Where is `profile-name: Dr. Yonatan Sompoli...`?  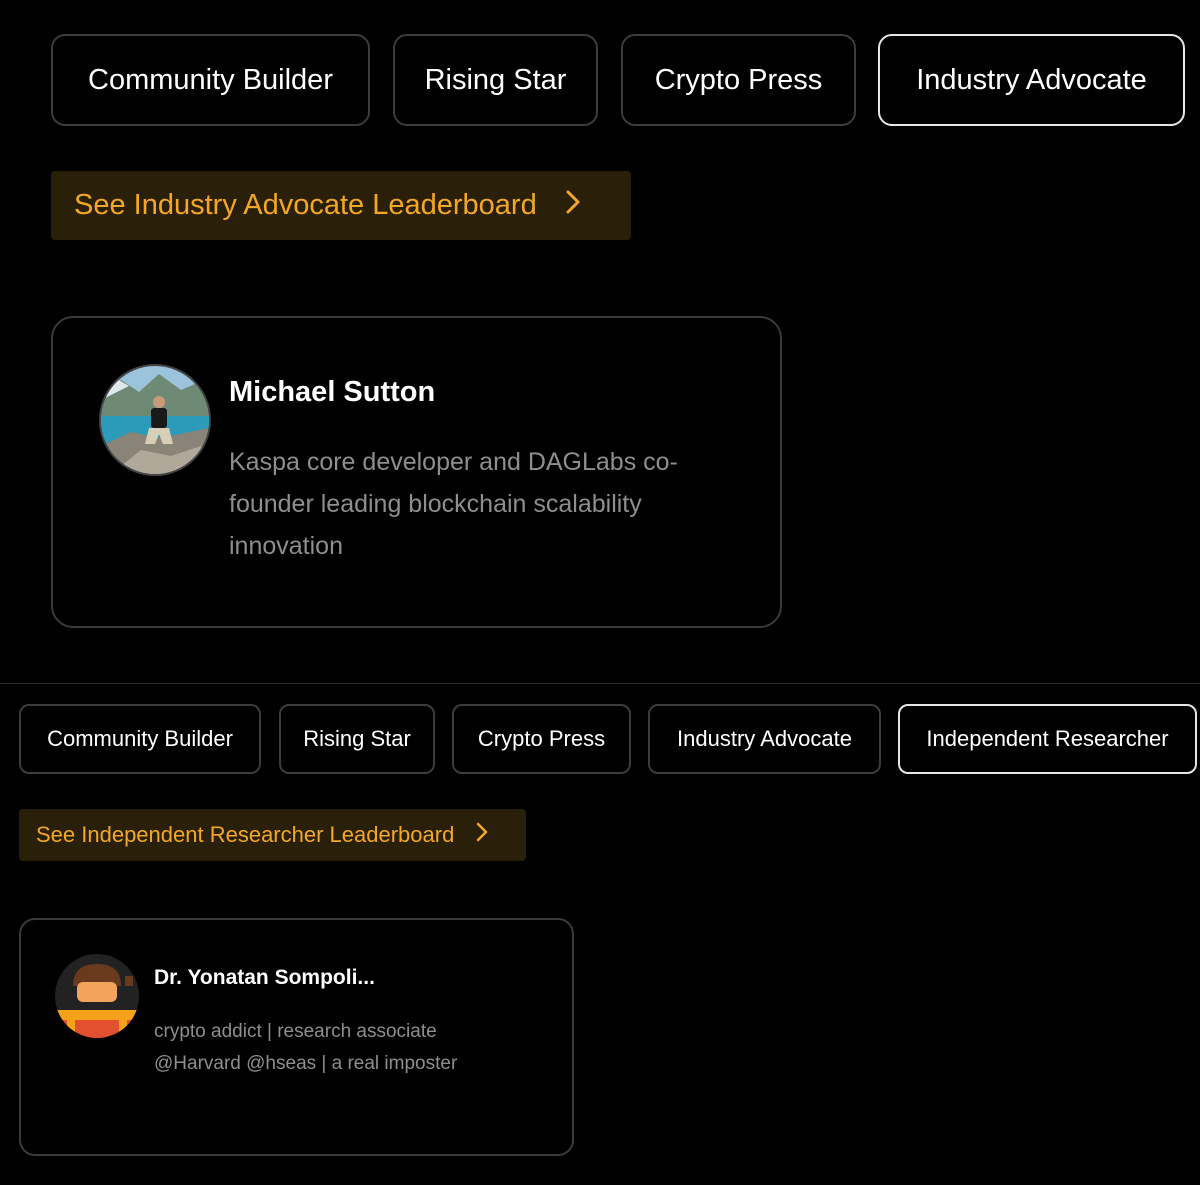
profile-name: Dr. Yonatan Sompoli... is located at coordinates (264, 977).